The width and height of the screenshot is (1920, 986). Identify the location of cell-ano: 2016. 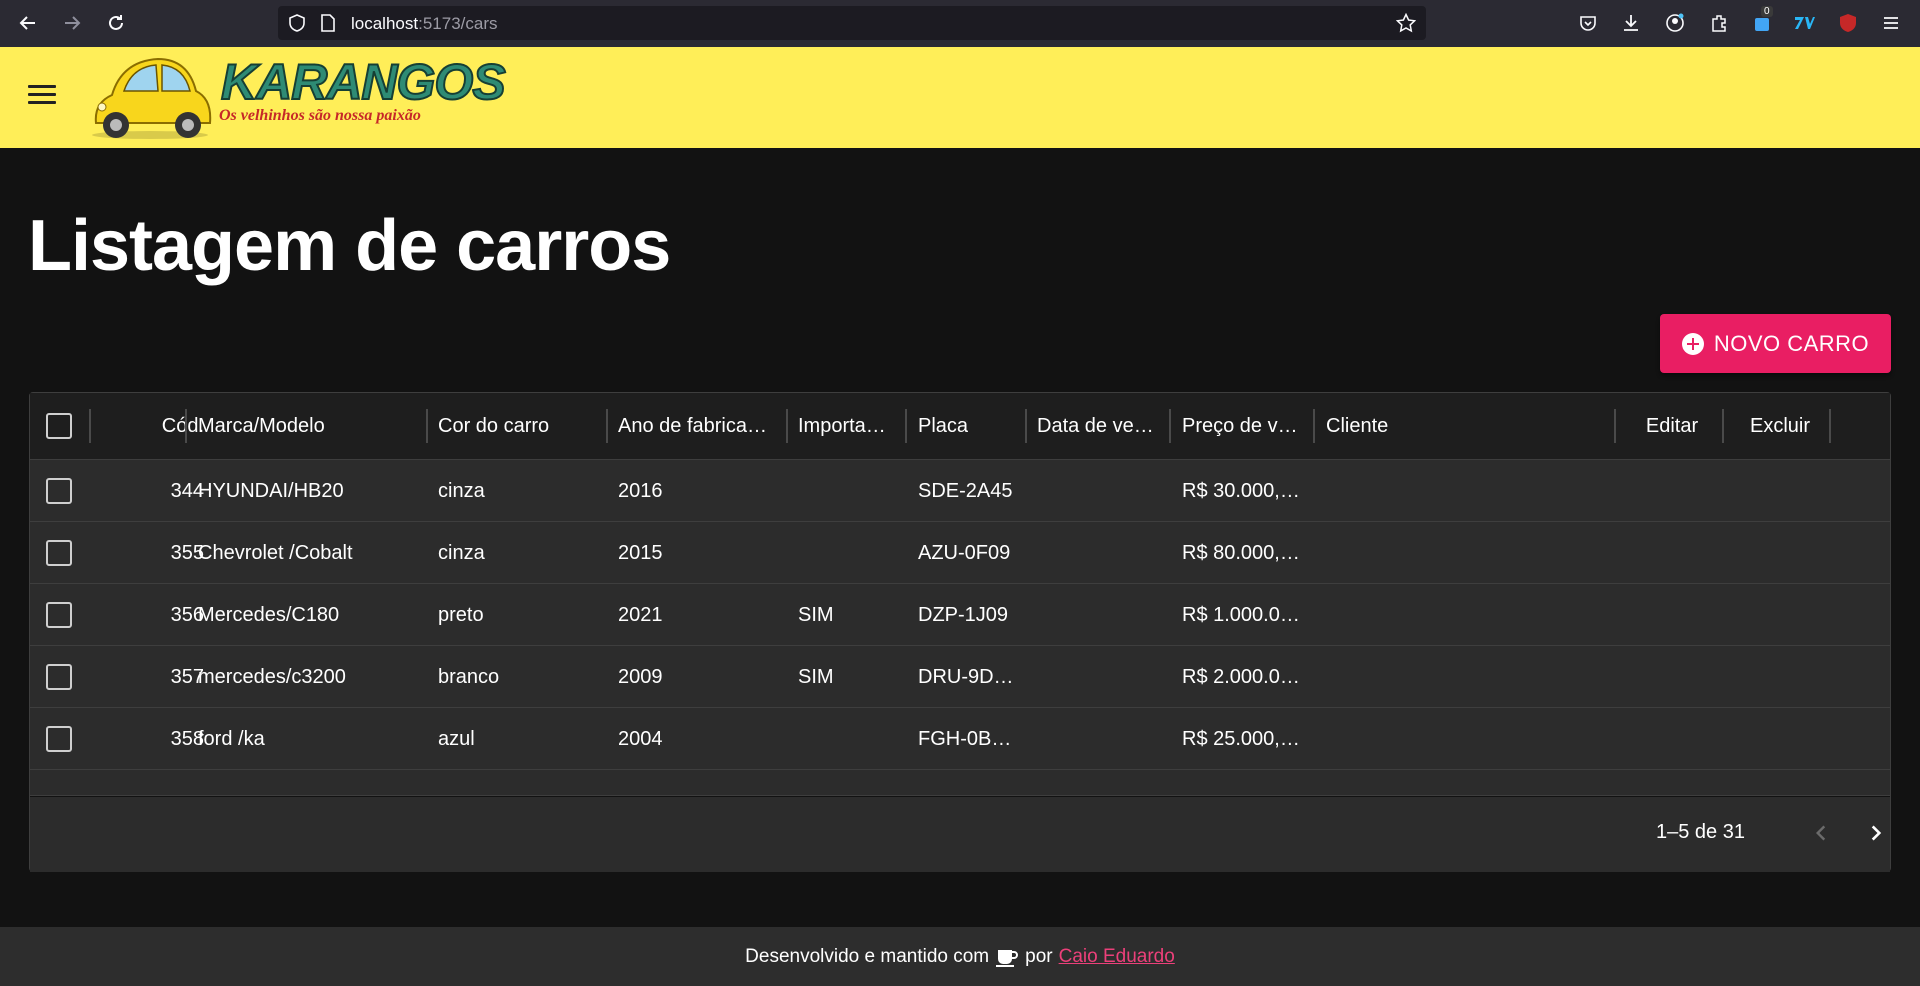
(640, 491).